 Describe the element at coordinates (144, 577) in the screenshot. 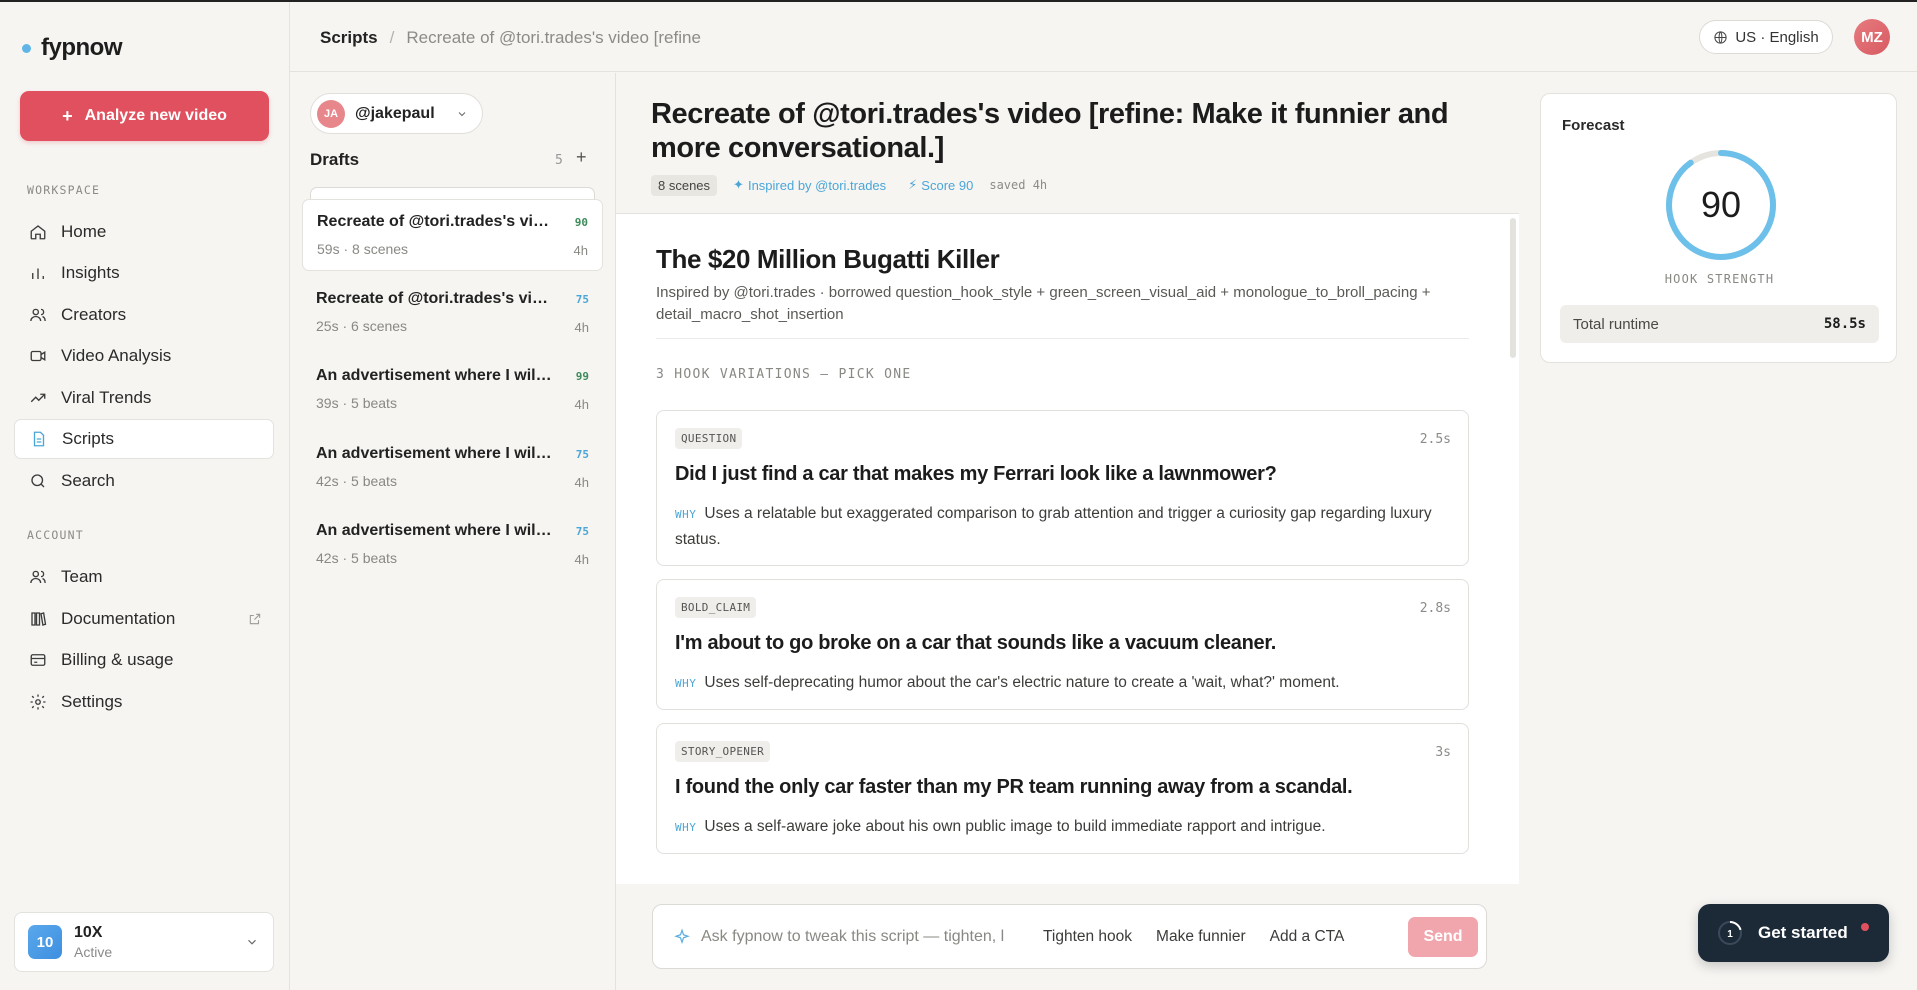

I see `sidebar-item-team: Team` at that location.